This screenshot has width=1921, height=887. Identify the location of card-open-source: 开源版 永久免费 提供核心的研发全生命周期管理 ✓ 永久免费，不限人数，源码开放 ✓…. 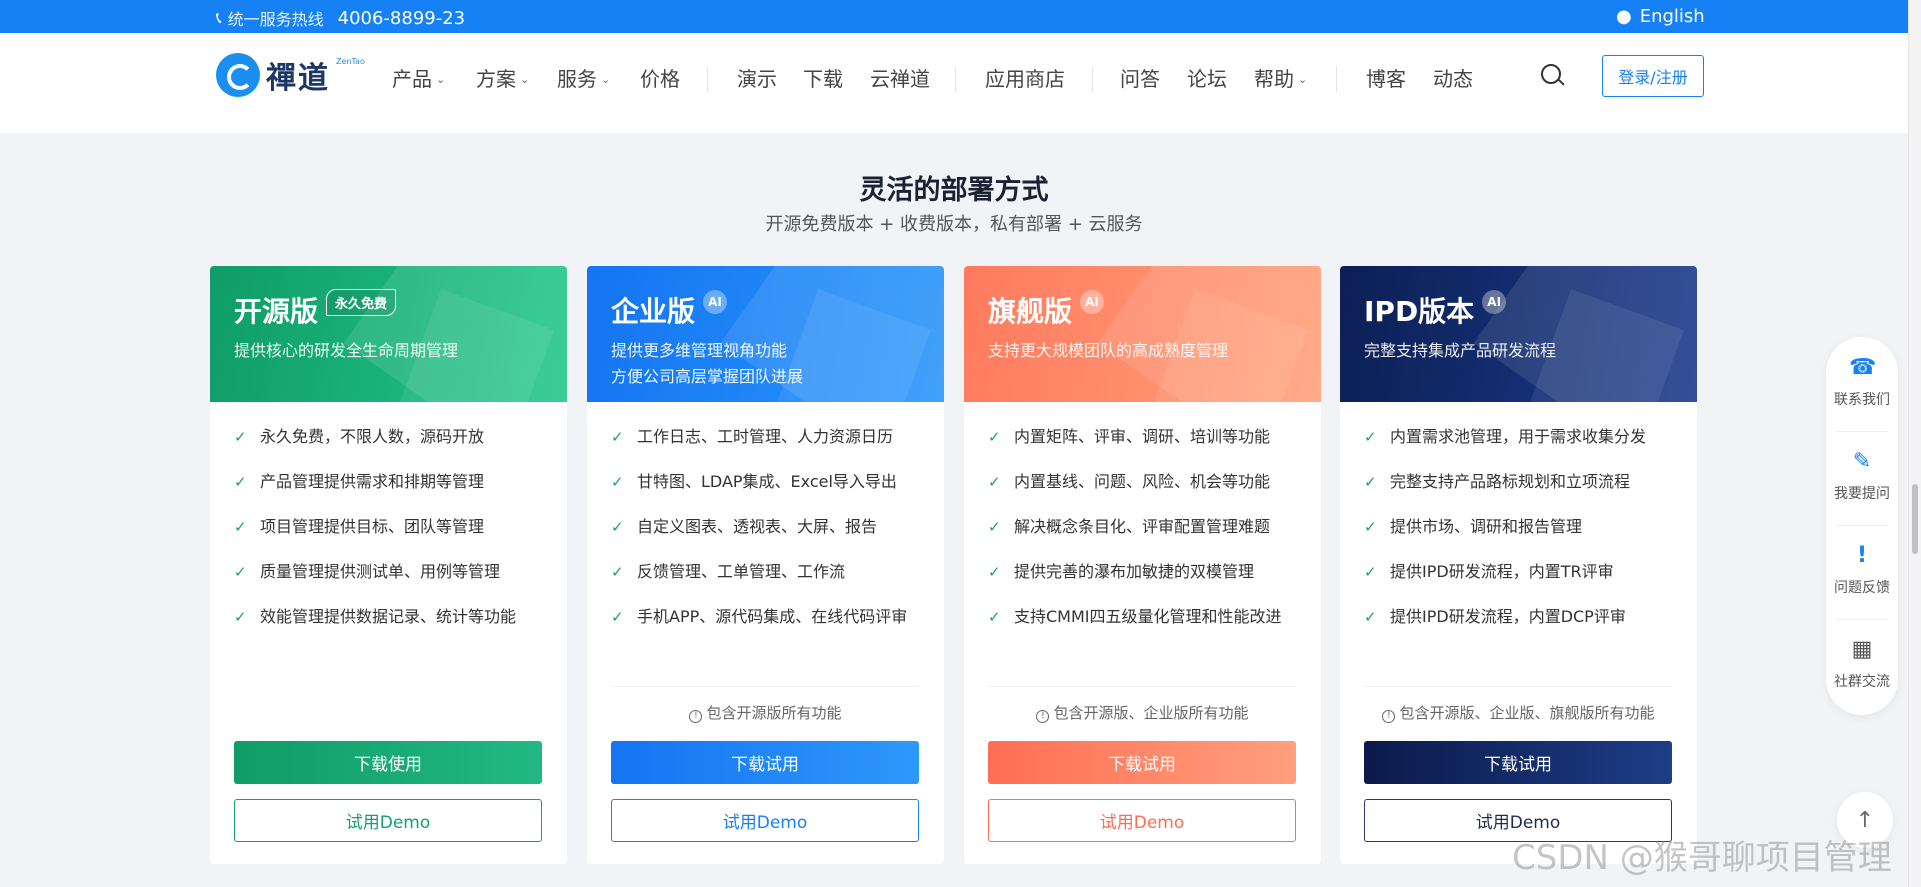
(388, 565).